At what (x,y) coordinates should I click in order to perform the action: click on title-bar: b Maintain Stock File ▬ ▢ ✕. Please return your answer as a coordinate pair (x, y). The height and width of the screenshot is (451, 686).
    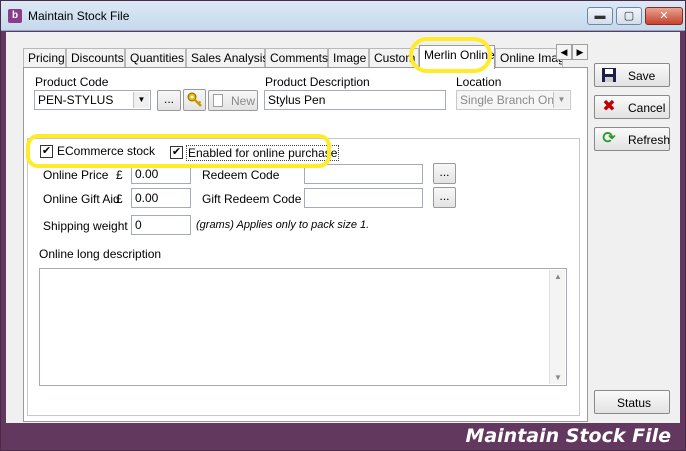
    Looking at the image, I should click on (343, 16).